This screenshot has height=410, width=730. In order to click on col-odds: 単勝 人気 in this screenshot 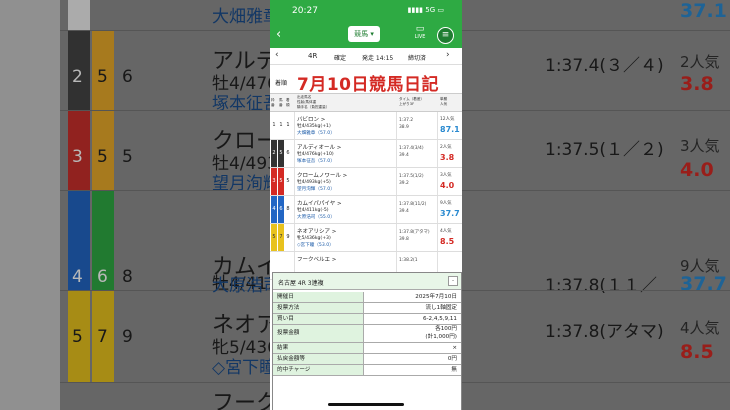, I will do `click(444, 101)`.